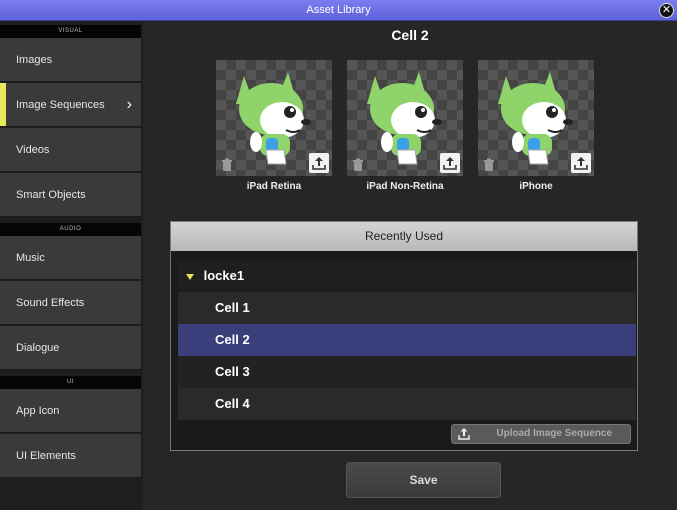  I want to click on title-bar: Asset Library ✕, so click(338, 10).